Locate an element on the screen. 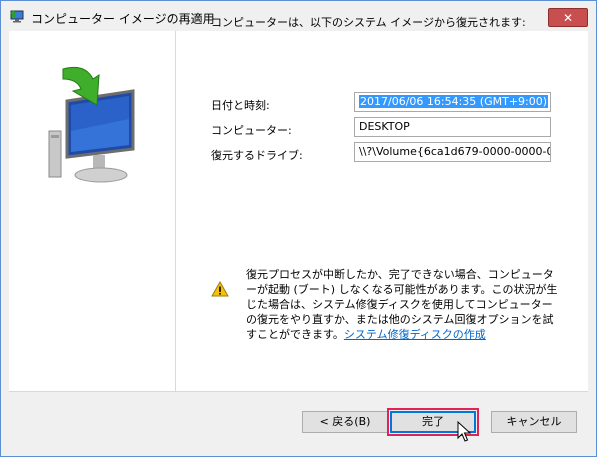 This screenshot has width=597, height=457. footer-divider is located at coordinates (298, 391).